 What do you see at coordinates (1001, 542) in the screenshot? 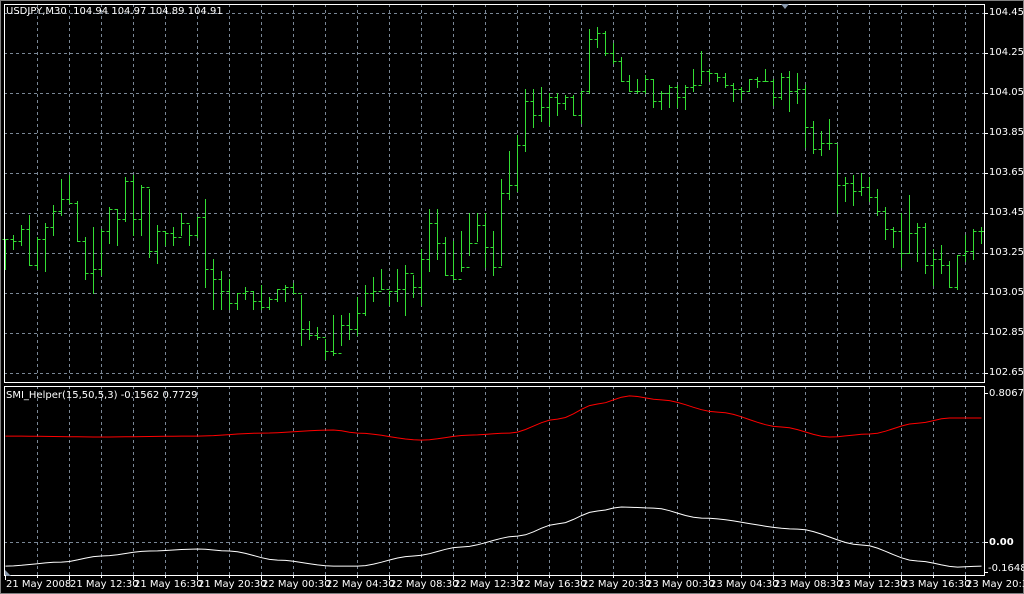
I see `indicator-axis-zero: 0.00` at bounding box center [1001, 542].